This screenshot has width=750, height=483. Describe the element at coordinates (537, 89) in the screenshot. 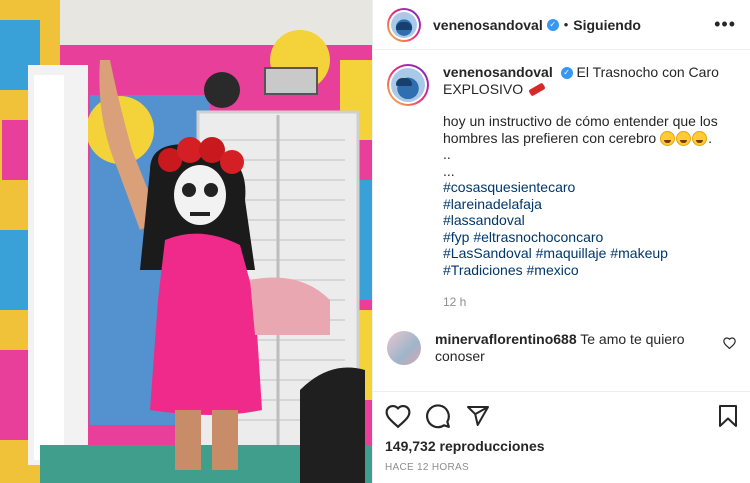

I see `dynamite-emoji-icon` at that location.